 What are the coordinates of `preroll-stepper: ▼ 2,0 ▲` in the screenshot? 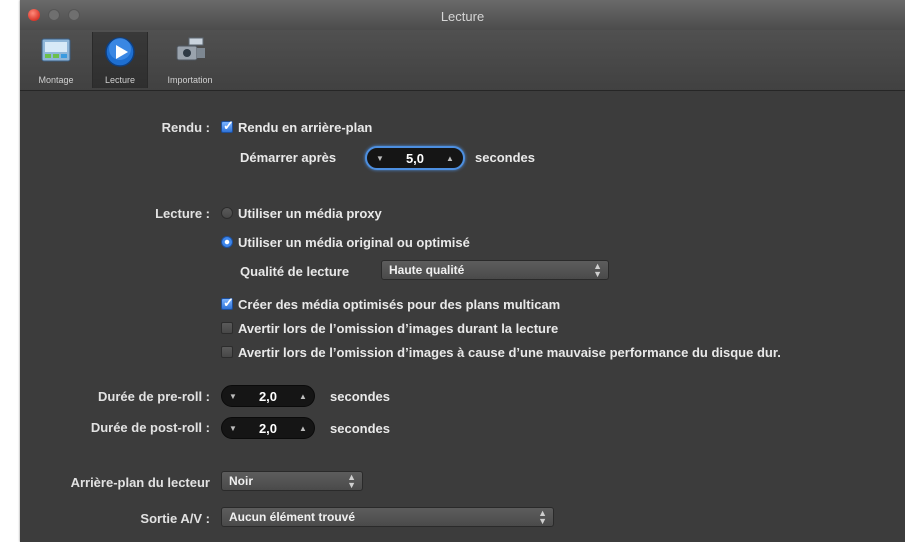 It's located at (268, 396).